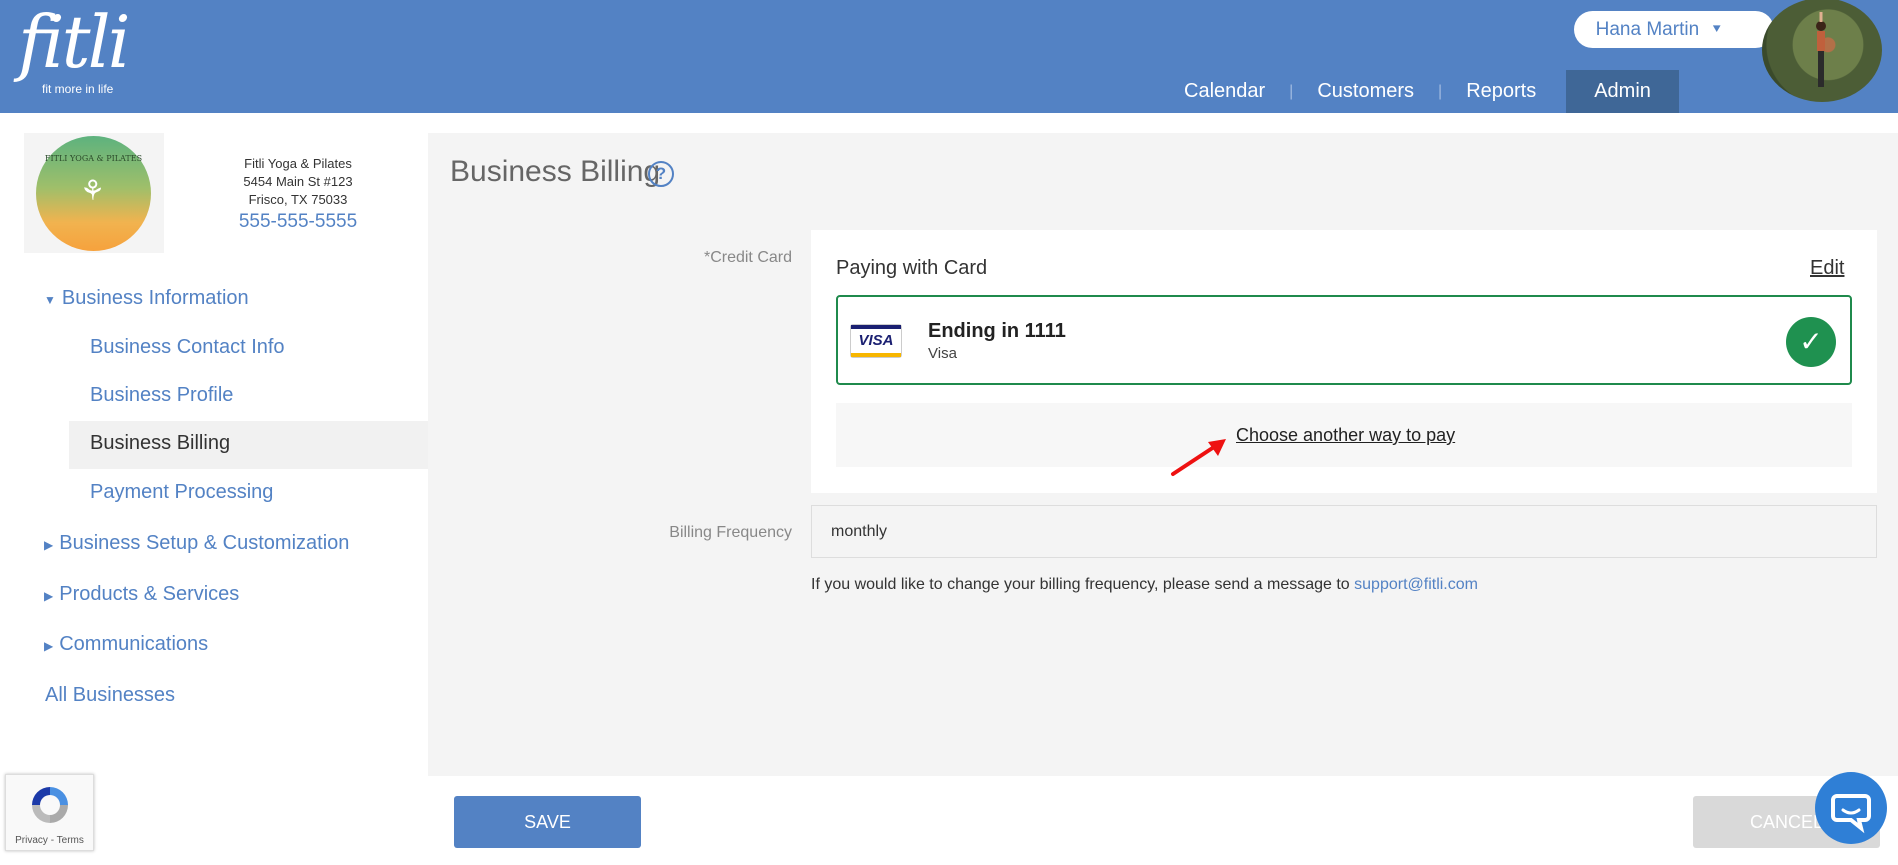 The width and height of the screenshot is (1898, 865). What do you see at coordinates (74, 42) in the screenshot?
I see `logo-wordmark: fitli` at bounding box center [74, 42].